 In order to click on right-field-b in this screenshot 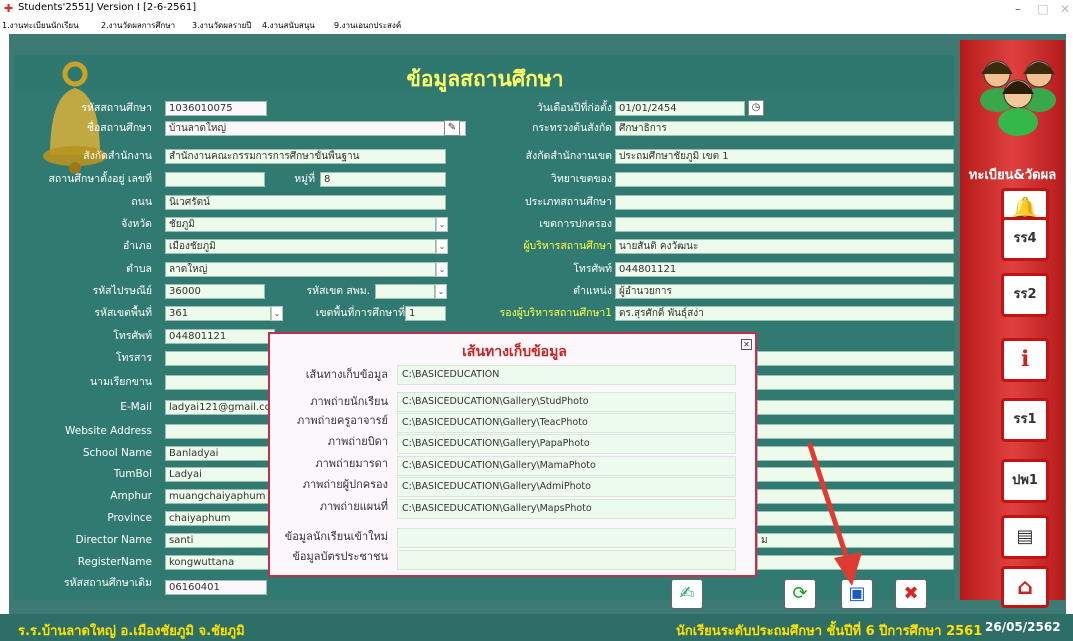, I will do `click(855, 382)`.